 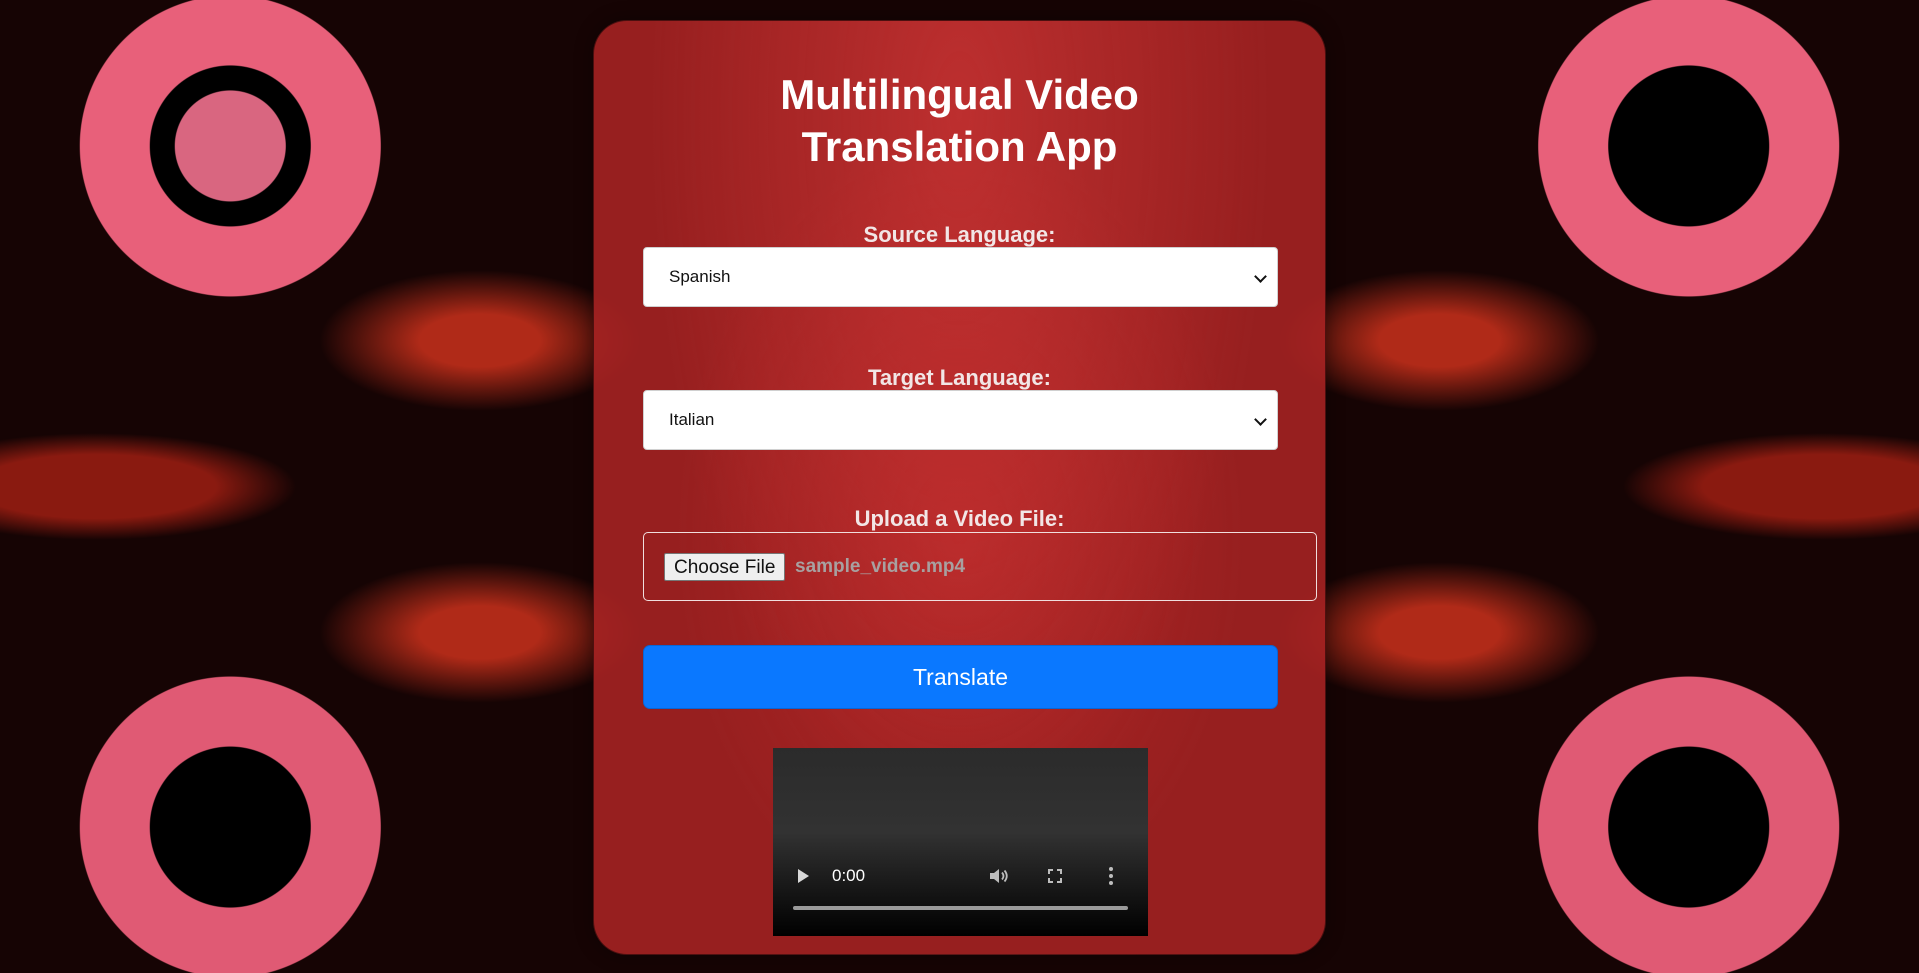 What do you see at coordinates (960, 908) in the screenshot?
I see `video-progress-bar` at bounding box center [960, 908].